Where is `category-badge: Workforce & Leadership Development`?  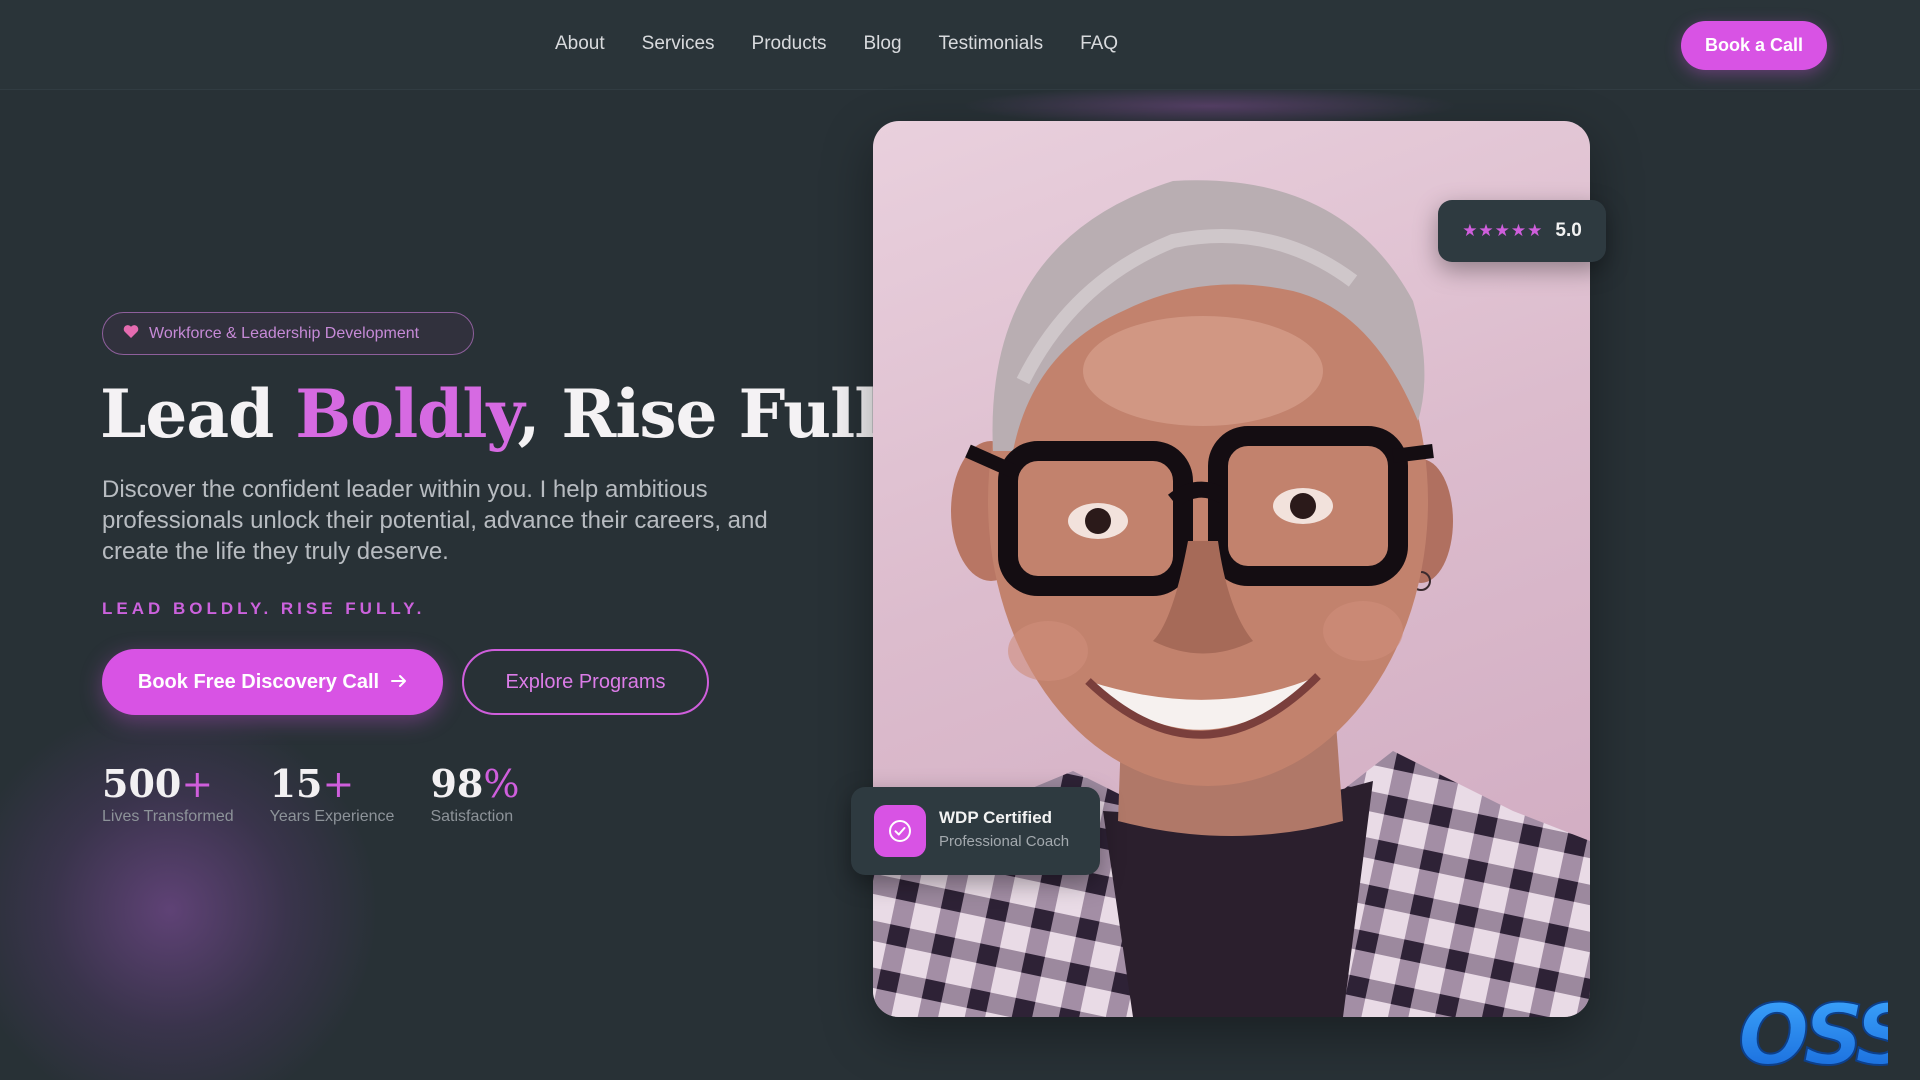
category-badge: Workforce & Leadership Development is located at coordinates (288, 333).